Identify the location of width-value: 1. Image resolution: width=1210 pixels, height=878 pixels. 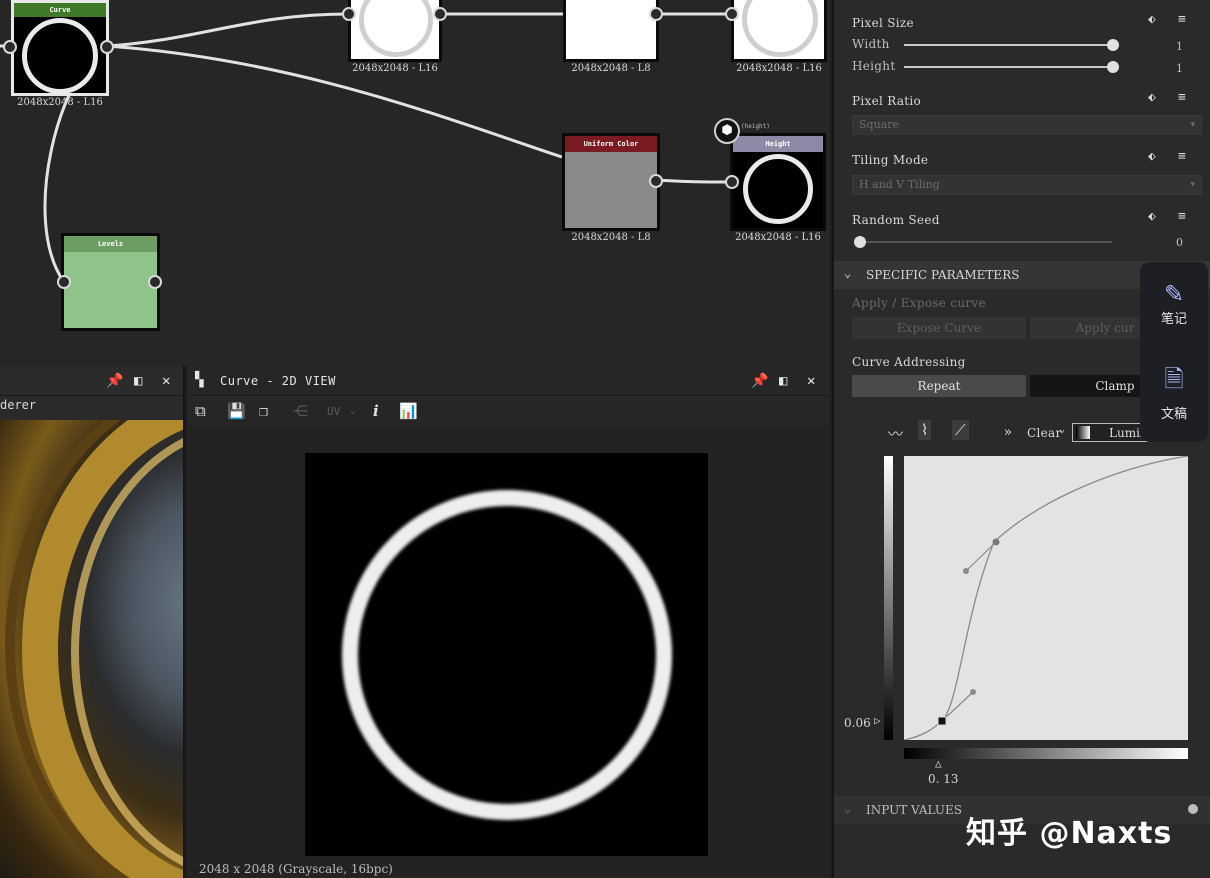
(1179, 46).